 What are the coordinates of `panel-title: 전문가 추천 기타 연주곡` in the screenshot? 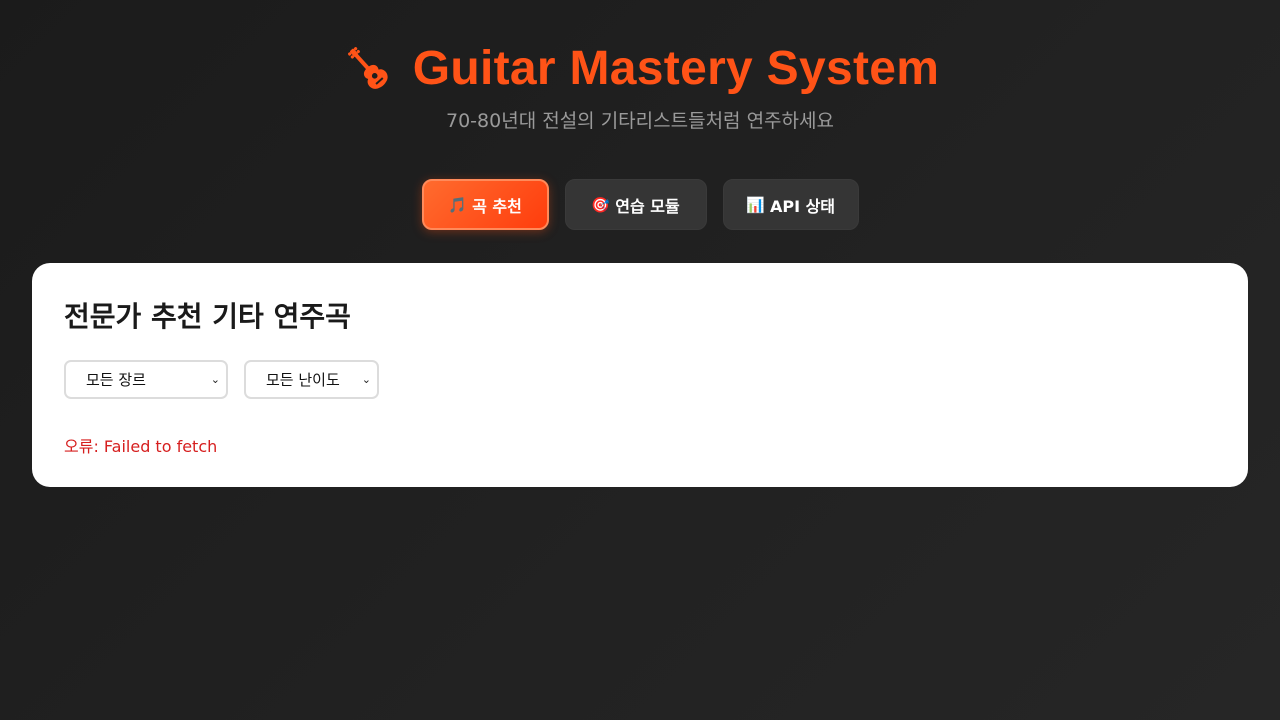 It's located at (207, 316).